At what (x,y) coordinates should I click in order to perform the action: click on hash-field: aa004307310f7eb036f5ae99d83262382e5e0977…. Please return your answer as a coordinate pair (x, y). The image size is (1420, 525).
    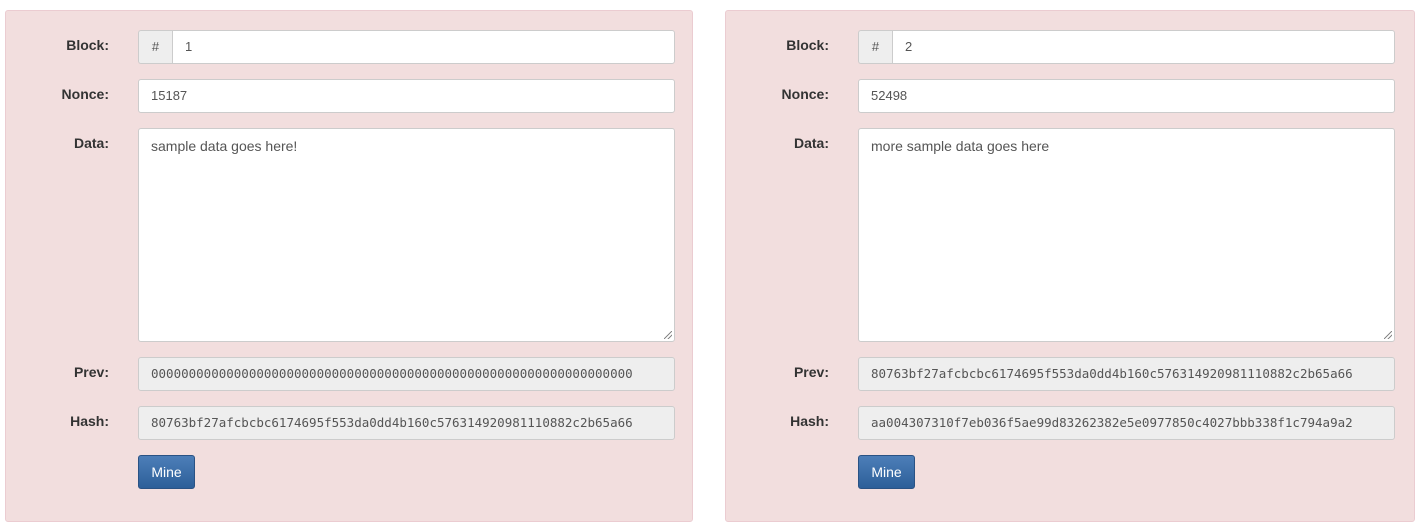
    Looking at the image, I should click on (1126, 423).